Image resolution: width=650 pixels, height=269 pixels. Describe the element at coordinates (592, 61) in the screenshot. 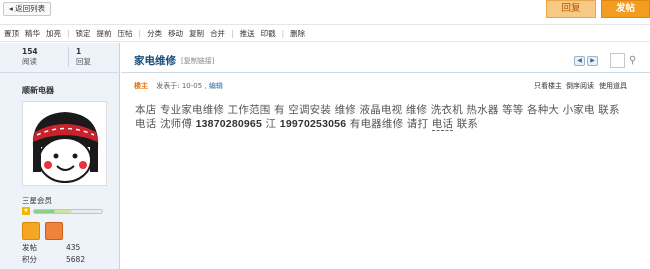

I see `arrow-right-icon: ▶` at that location.